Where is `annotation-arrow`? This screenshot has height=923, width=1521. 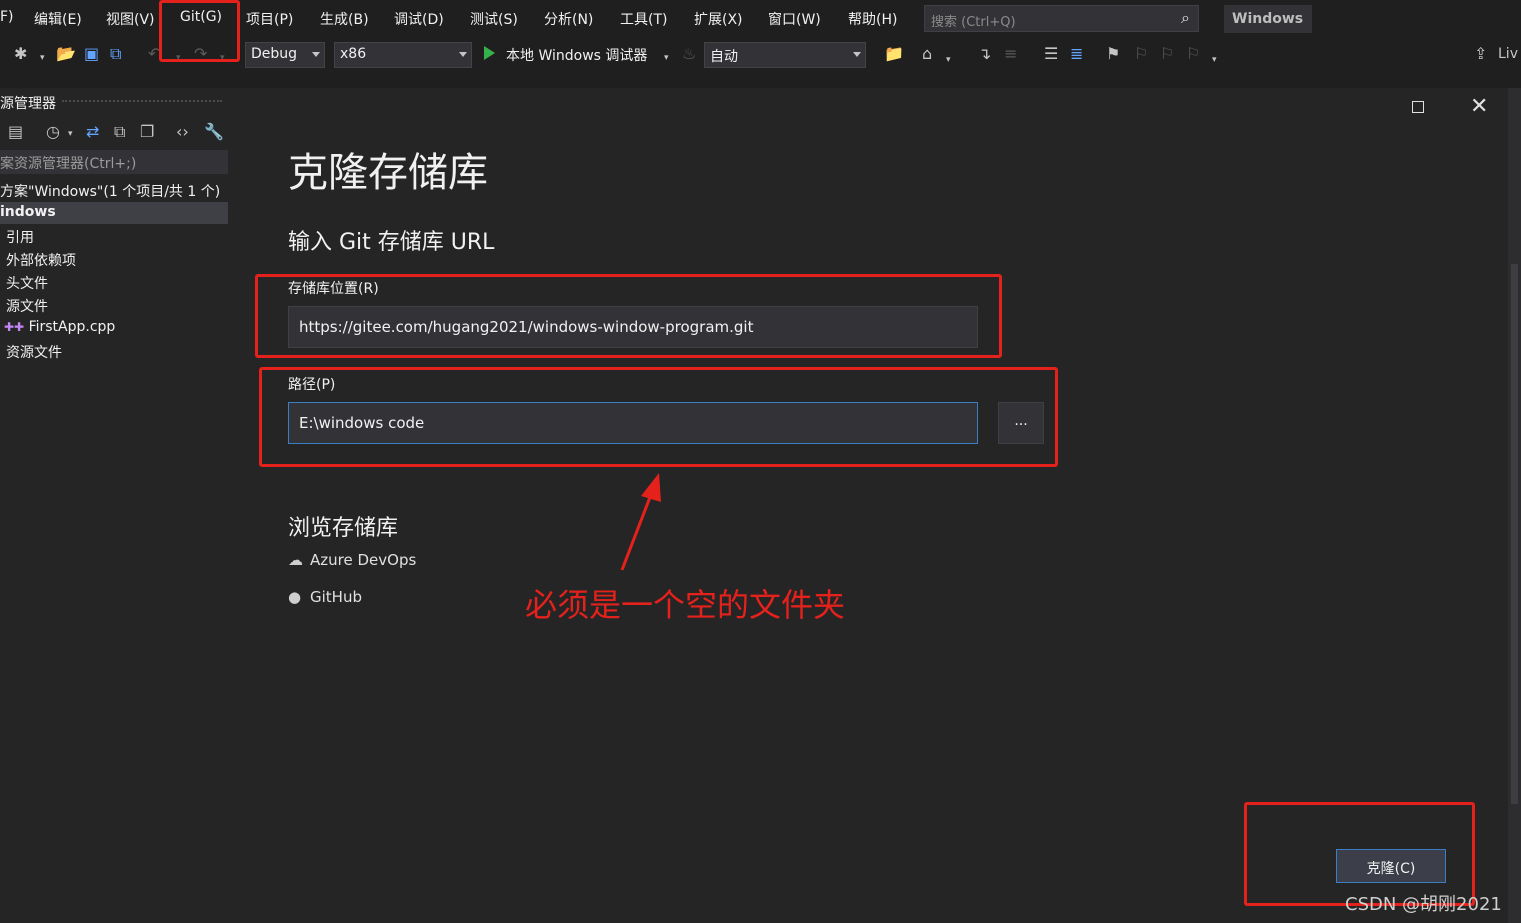
annotation-arrow is located at coordinates (640, 522).